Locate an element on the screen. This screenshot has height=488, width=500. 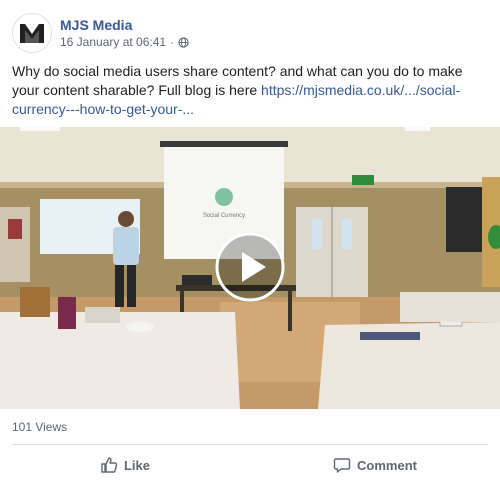
play-icon is located at coordinates (250, 267).